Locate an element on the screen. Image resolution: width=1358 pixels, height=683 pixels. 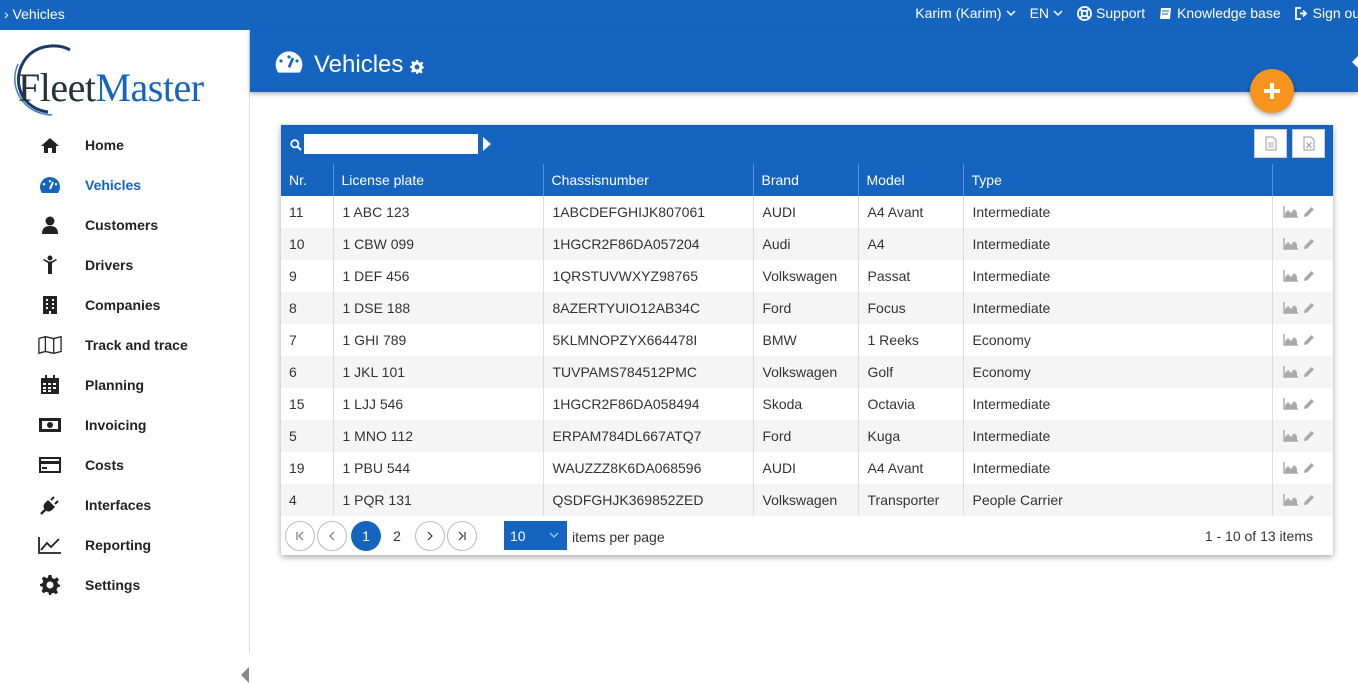
chevron-down-icon is located at coordinates (1058, 13).